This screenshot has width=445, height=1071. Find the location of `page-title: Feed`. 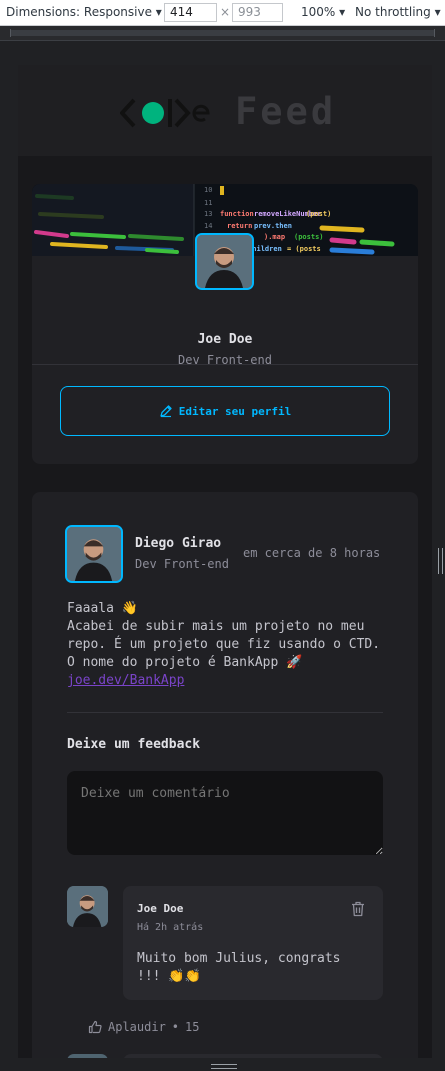

page-title: Feed is located at coordinates (286, 111).